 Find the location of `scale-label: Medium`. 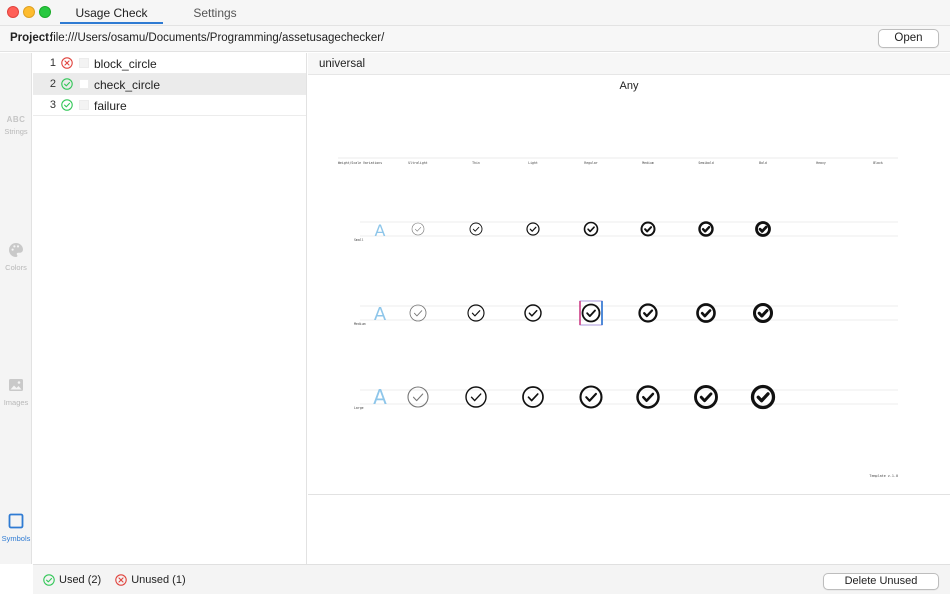

scale-label: Medium is located at coordinates (360, 324).